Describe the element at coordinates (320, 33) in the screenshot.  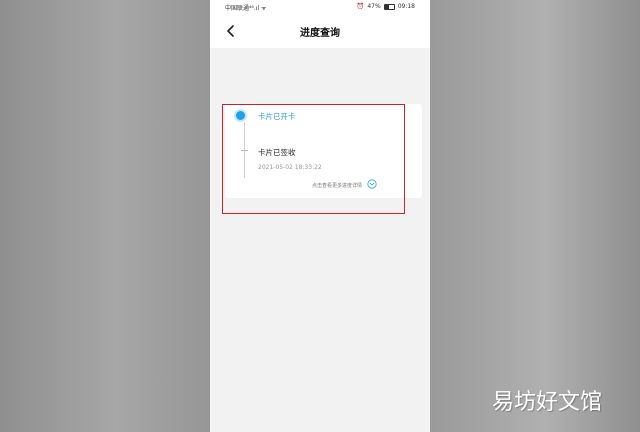
I see `page-title: 进度查询` at that location.